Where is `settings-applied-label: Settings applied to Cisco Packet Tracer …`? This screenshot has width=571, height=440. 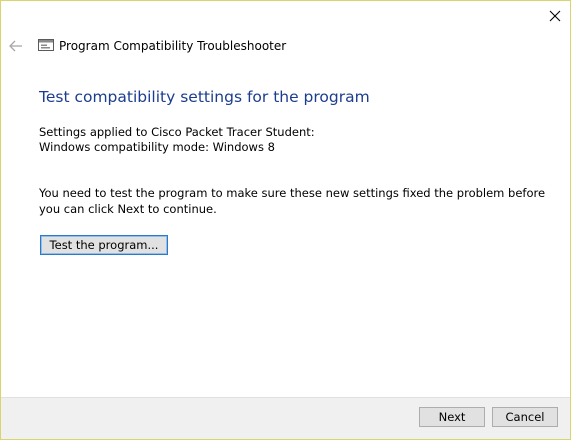
settings-applied-label: Settings applied to Cisco Packet Tracer … is located at coordinates (177, 132).